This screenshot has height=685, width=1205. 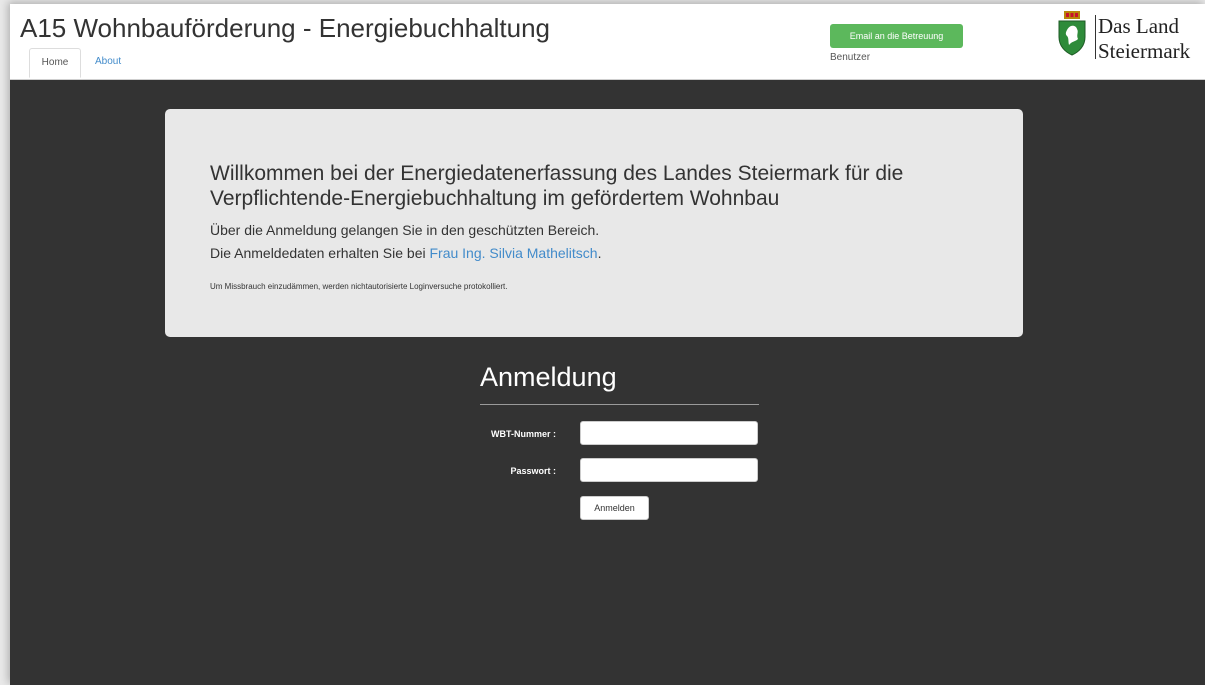 I want to click on tab-about: About, so click(x=108, y=62).